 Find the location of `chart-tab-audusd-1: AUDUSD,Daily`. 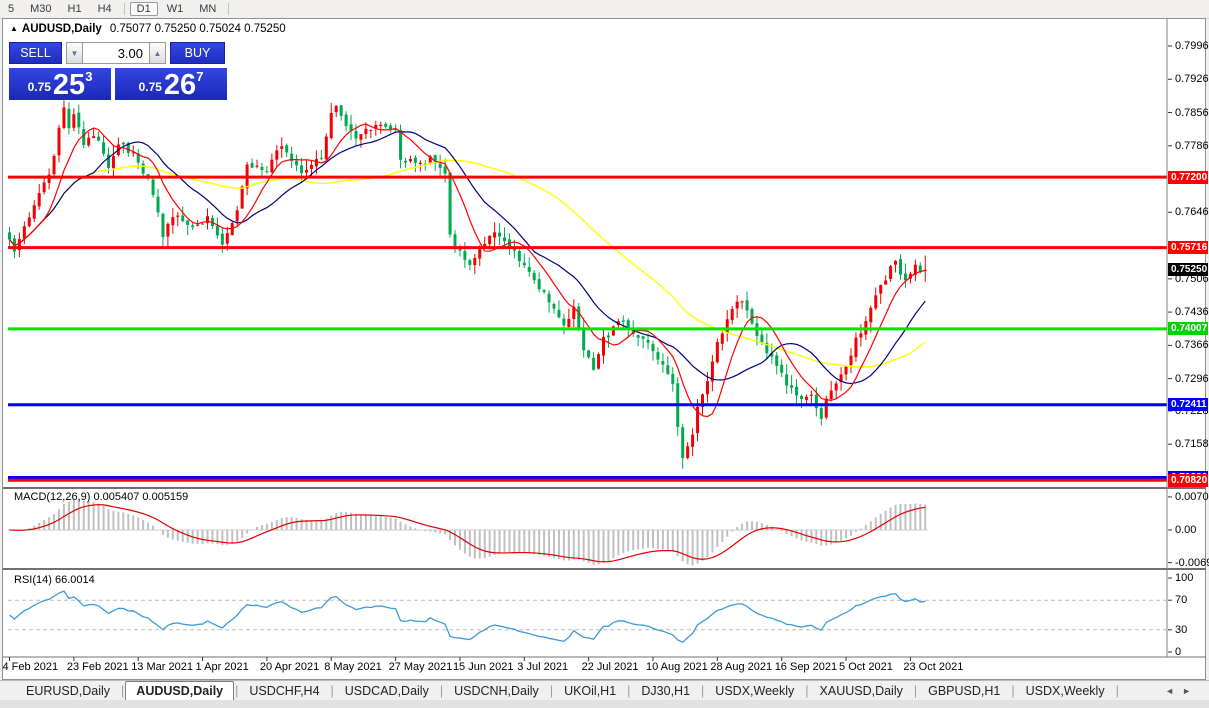

chart-tab-audusd-1: AUDUSD,Daily is located at coordinates (180, 691).